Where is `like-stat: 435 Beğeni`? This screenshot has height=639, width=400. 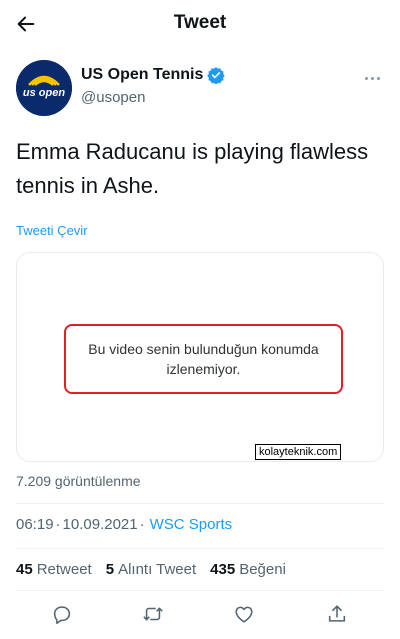 like-stat: 435 Beğeni is located at coordinates (248, 569).